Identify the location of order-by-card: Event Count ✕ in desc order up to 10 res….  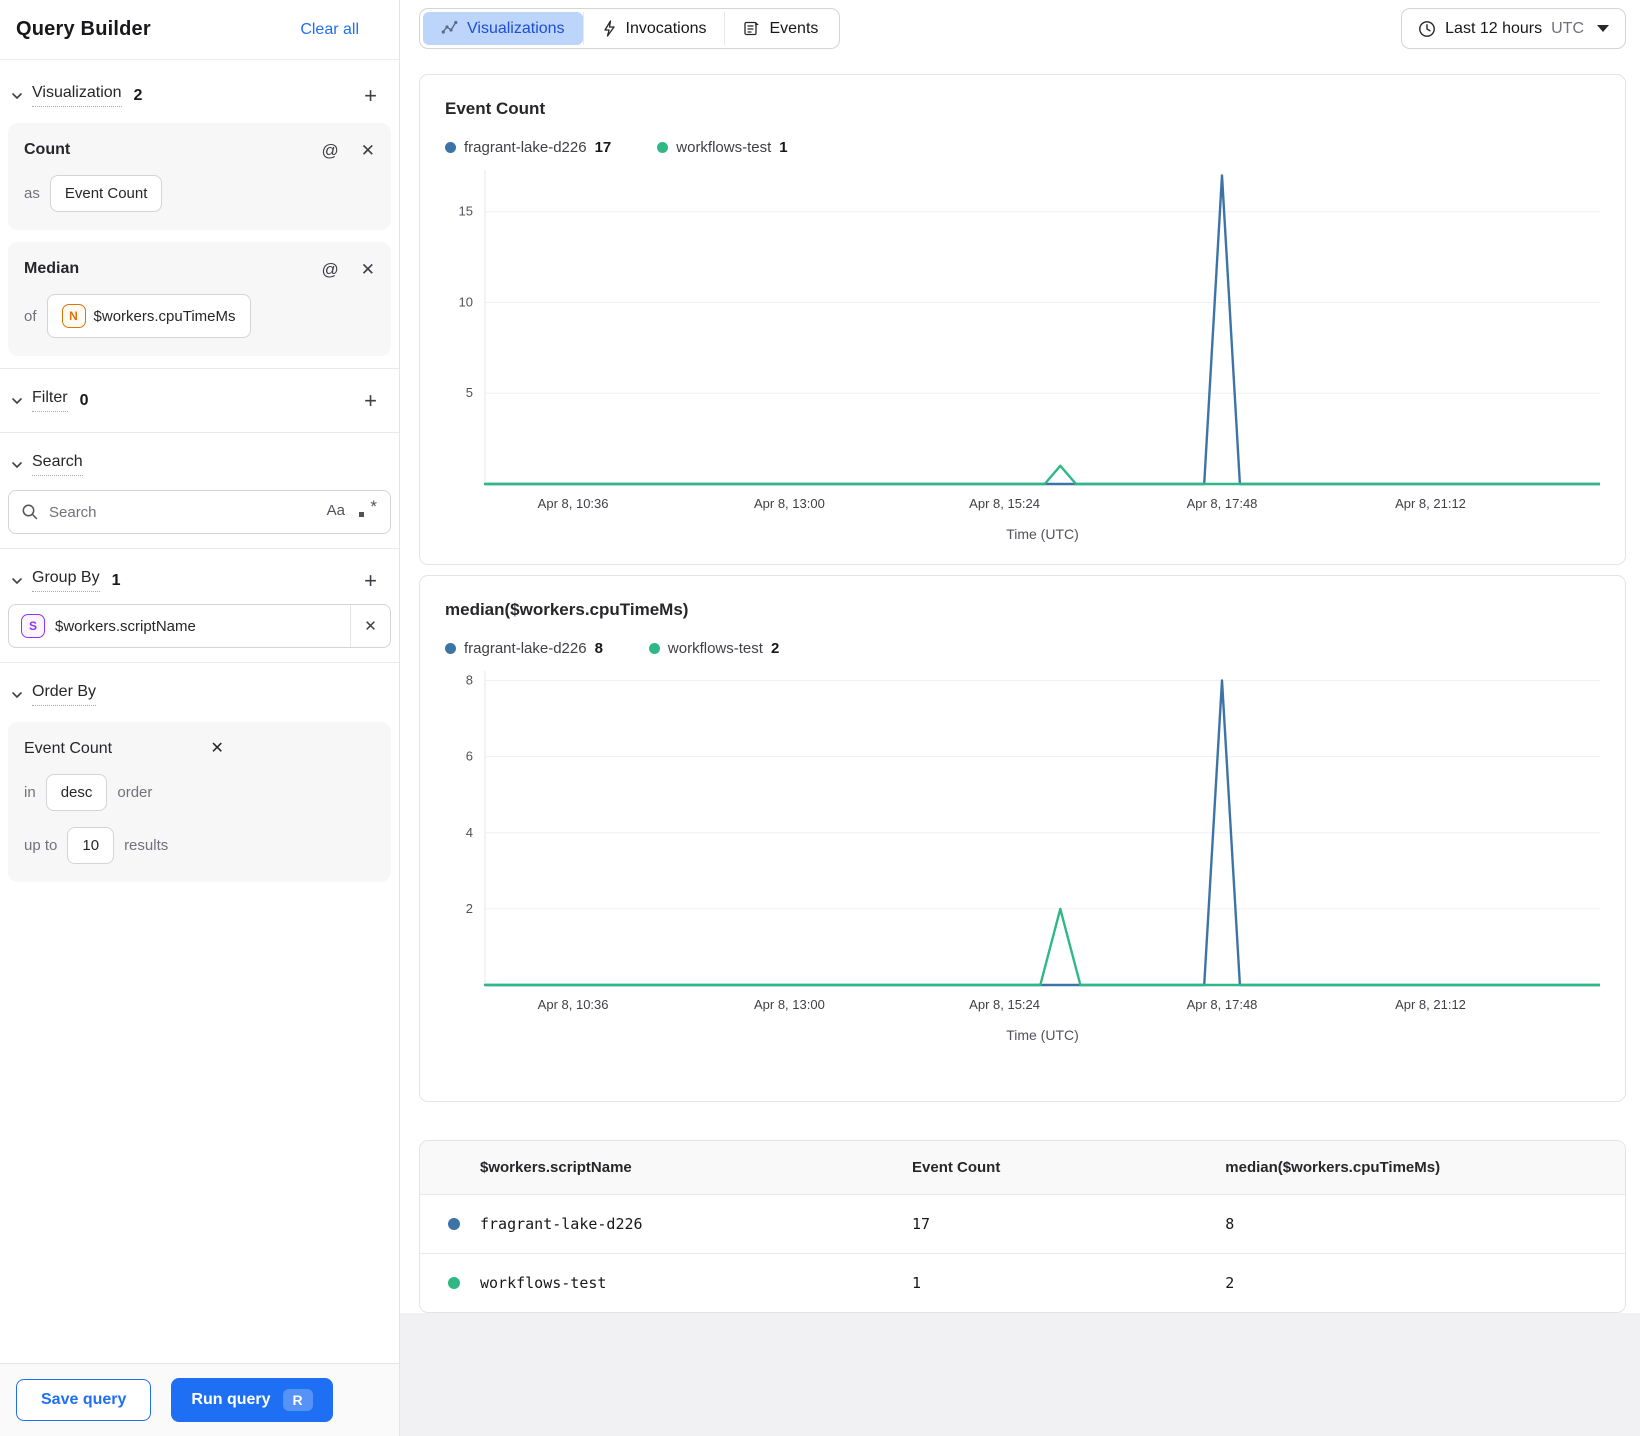
(199, 802).